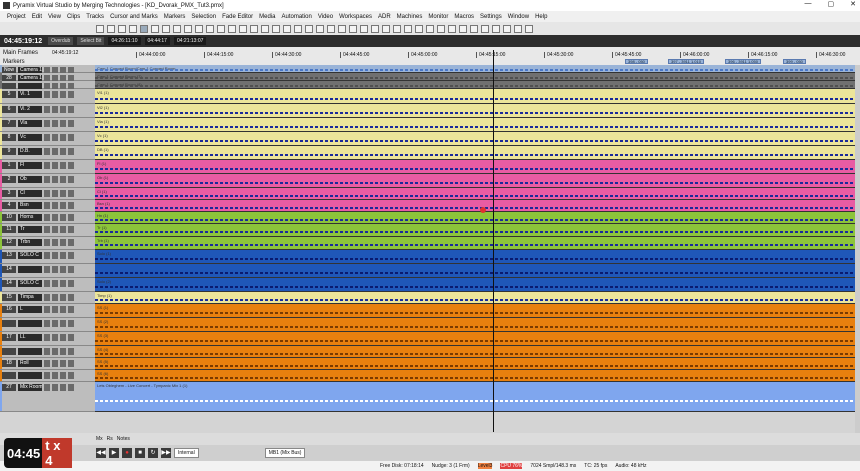  Describe the element at coordinates (47, 397) in the screenshot. I see `track-header: 27 Mix Room` at that location.